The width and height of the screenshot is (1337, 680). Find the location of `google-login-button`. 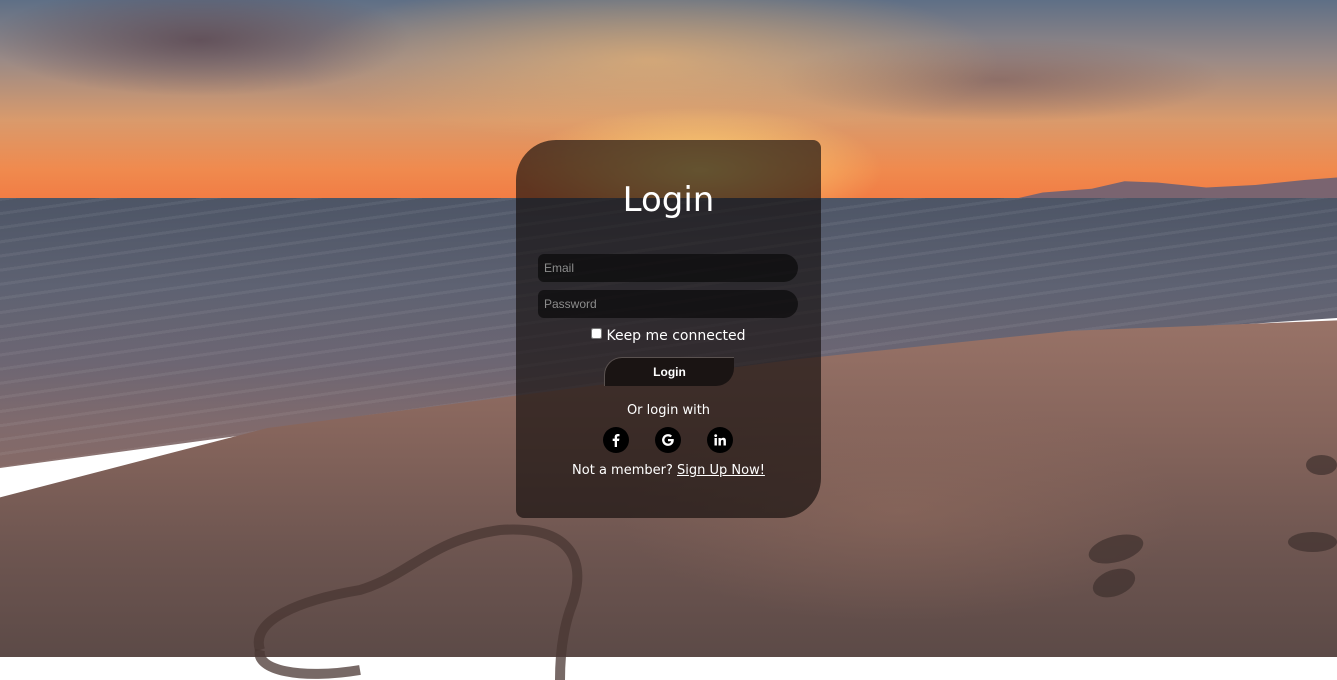

google-login-button is located at coordinates (668, 440).